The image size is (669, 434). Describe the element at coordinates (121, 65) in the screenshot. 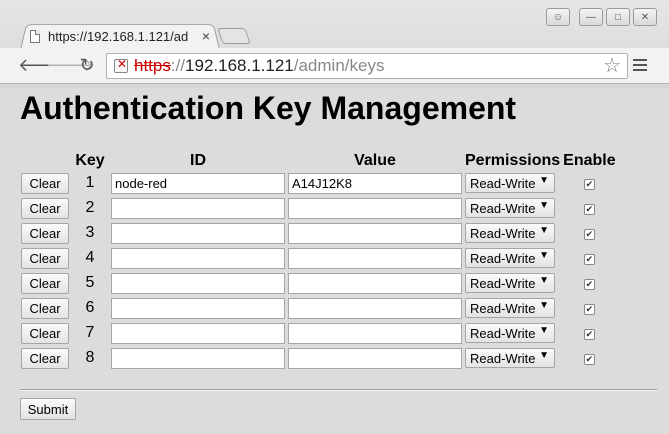

I see `insecure-lock-icon` at that location.